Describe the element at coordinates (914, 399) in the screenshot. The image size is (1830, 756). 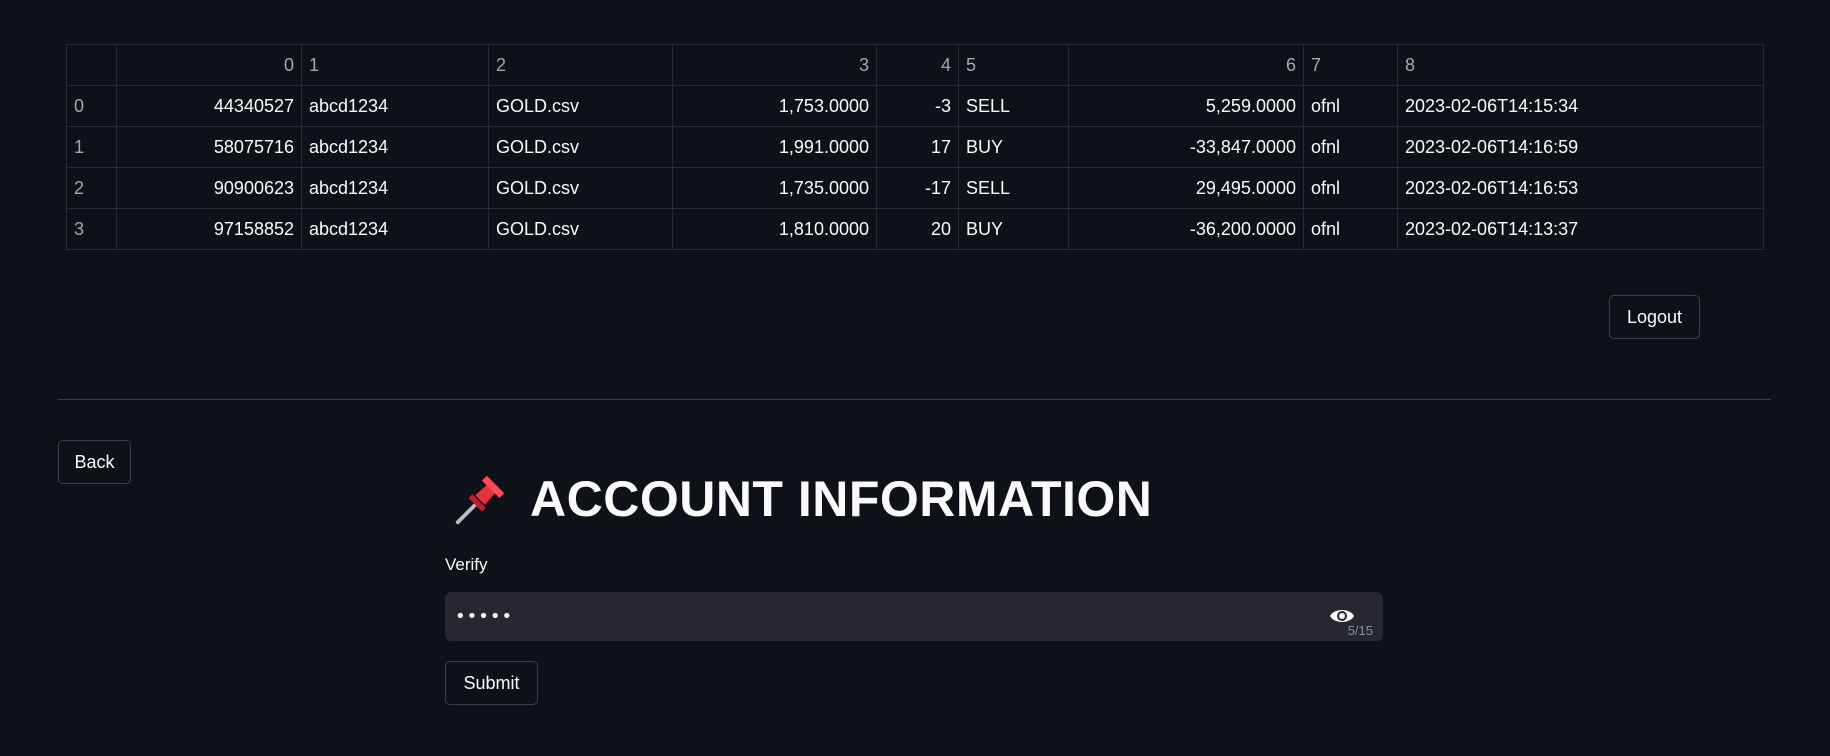
I see `section-divider` at that location.